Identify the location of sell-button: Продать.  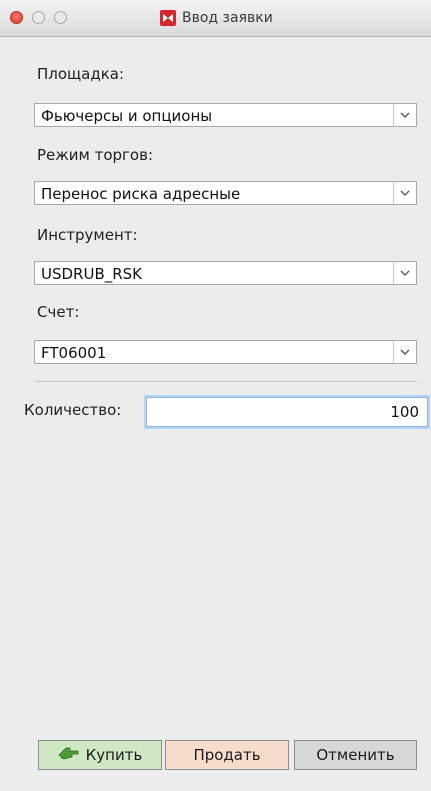
(227, 755).